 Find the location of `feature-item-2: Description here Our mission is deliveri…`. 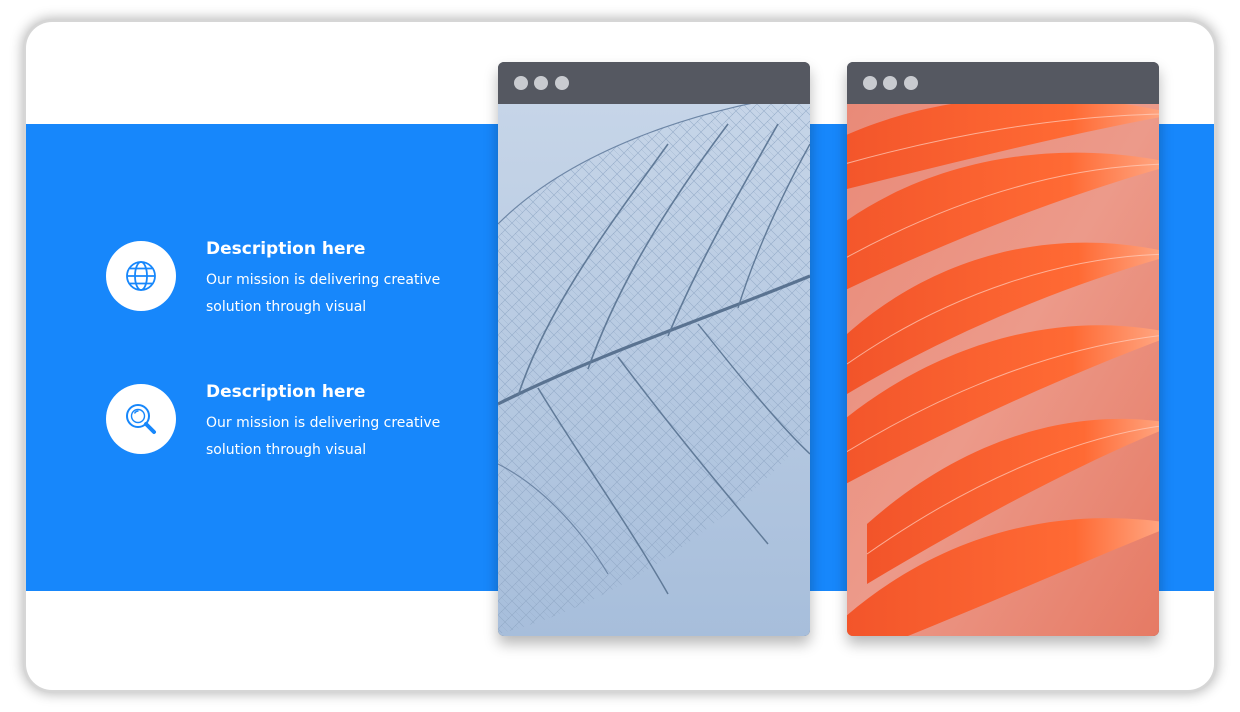

feature-item-2: Description here Our mission is deliveri… is located at coordinates (286, 418).